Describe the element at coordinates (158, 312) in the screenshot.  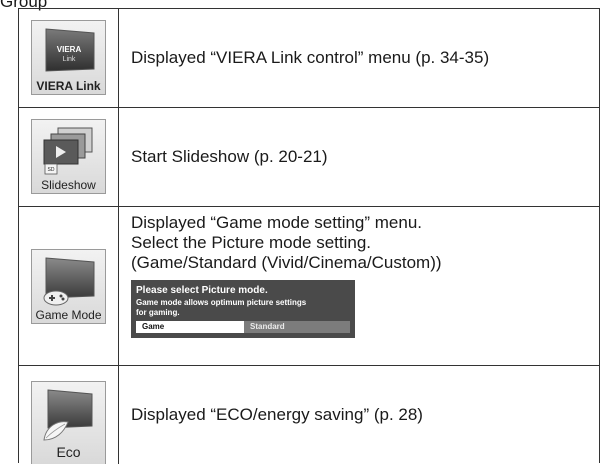
I see `dialog-description-line: for gaming.` at that location.